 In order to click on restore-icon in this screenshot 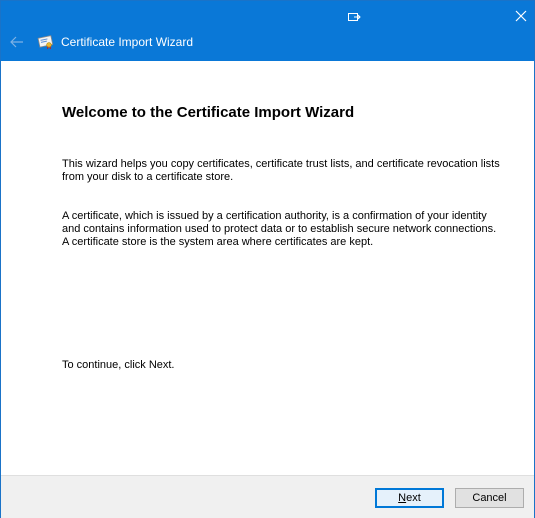, I will do `click(354, 17)`.